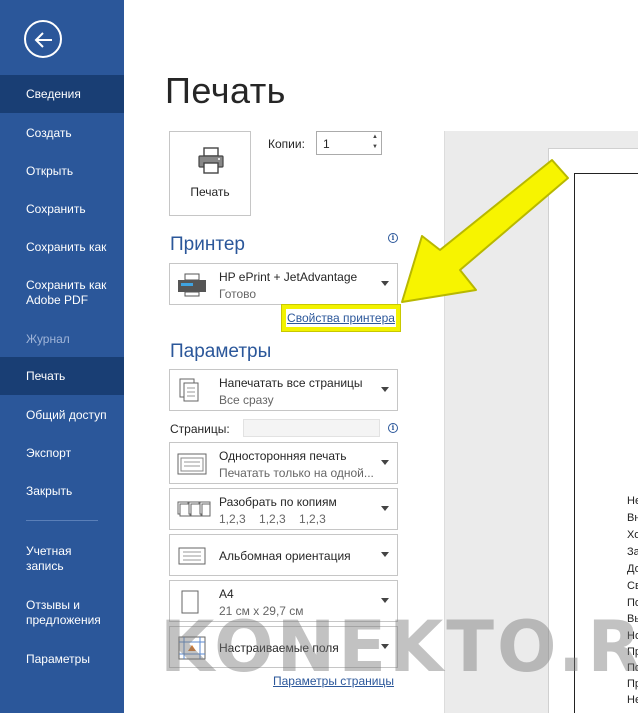 This screenshot has height=713, width=638. I want to click on landscape-icon, so click(192, 556).